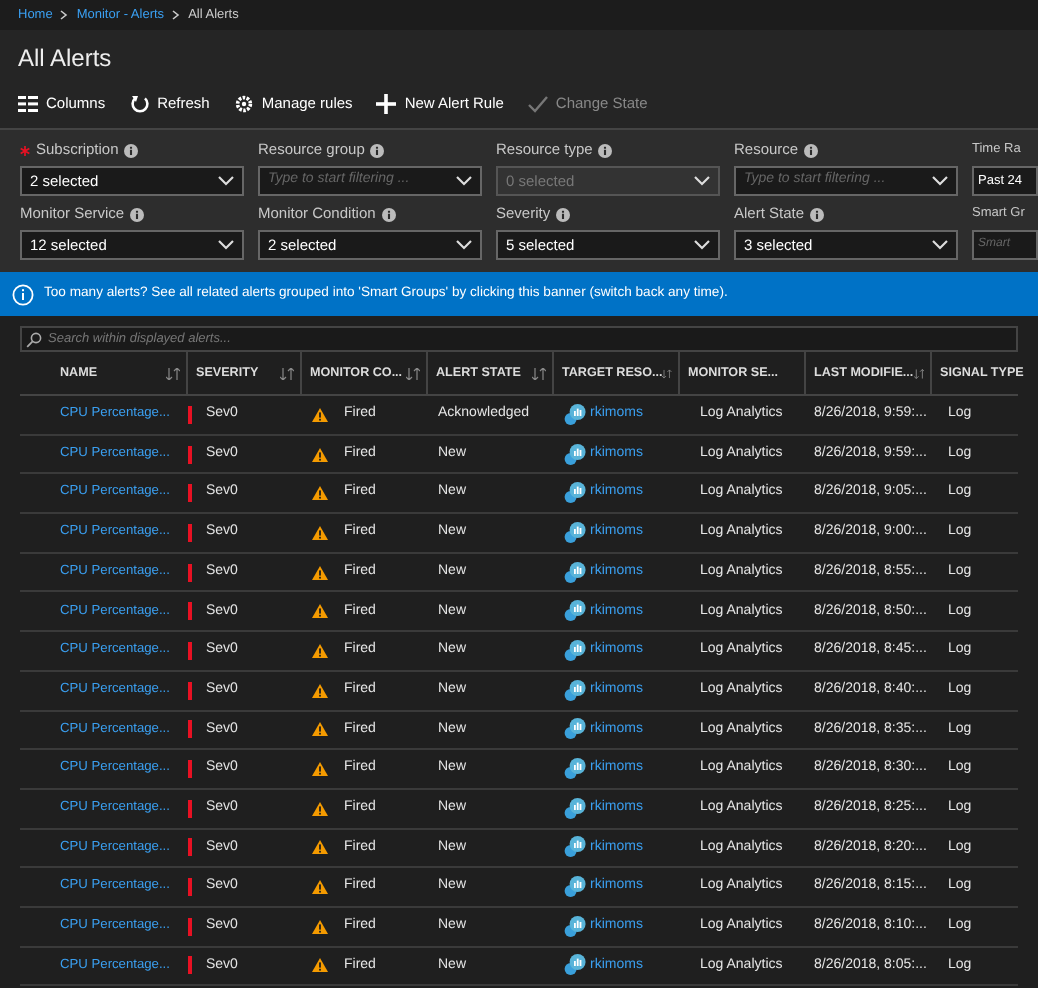 The image size is (1038, 988). What do you see at coordinates (34, 339) in the screenshot?
I see `search-icon` at bounding box center [34, 339].